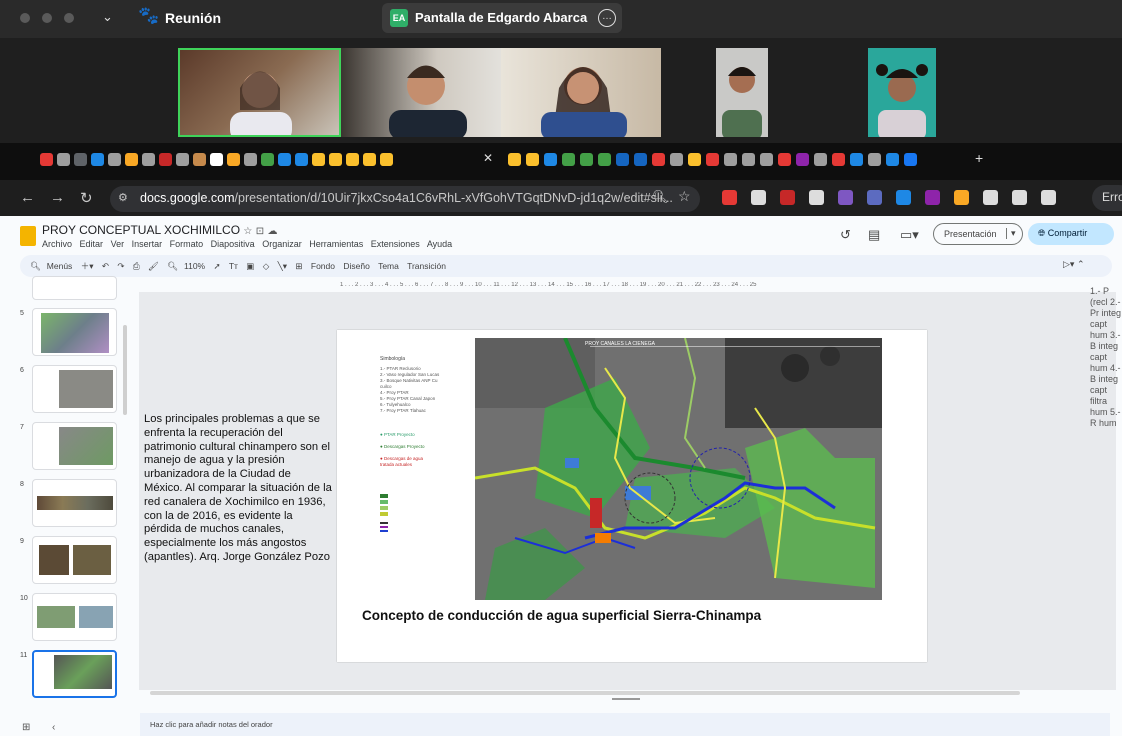 This screenshot has height=736, width=1122. What do you see at coordinates (123, 197) in the screenshot?
I see `site-settings-icon: ⚙` at bounding box center [123, 197].